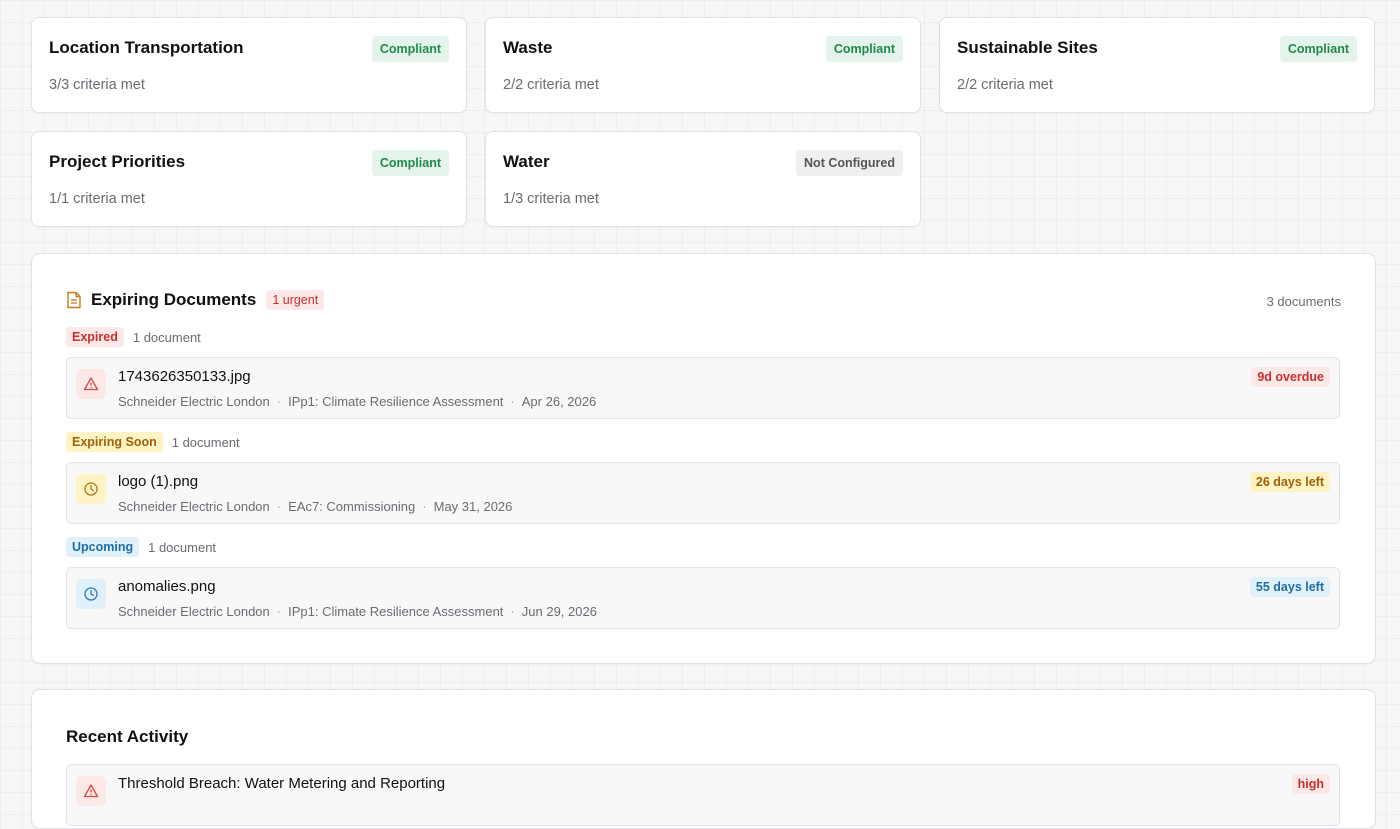  What do you see at coordinates (74, 300) in the screenshot?
I see `document-icon` at bounding box center [74, 300].